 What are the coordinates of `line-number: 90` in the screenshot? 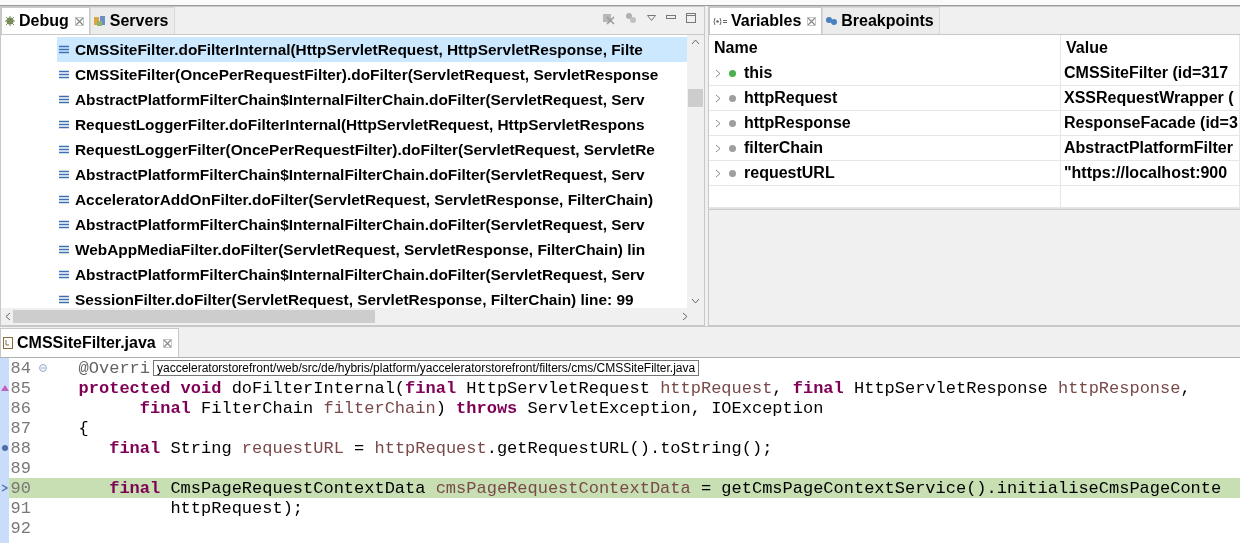 It's located at (20, 488).